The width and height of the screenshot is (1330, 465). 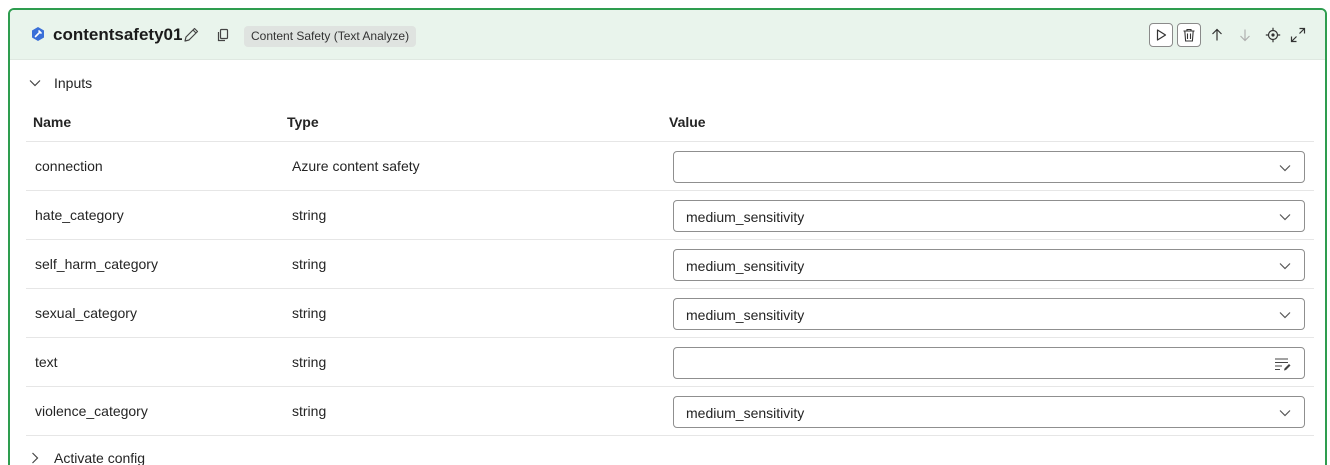 I want to click on move-down-icon, so click(x=1245, y=35).